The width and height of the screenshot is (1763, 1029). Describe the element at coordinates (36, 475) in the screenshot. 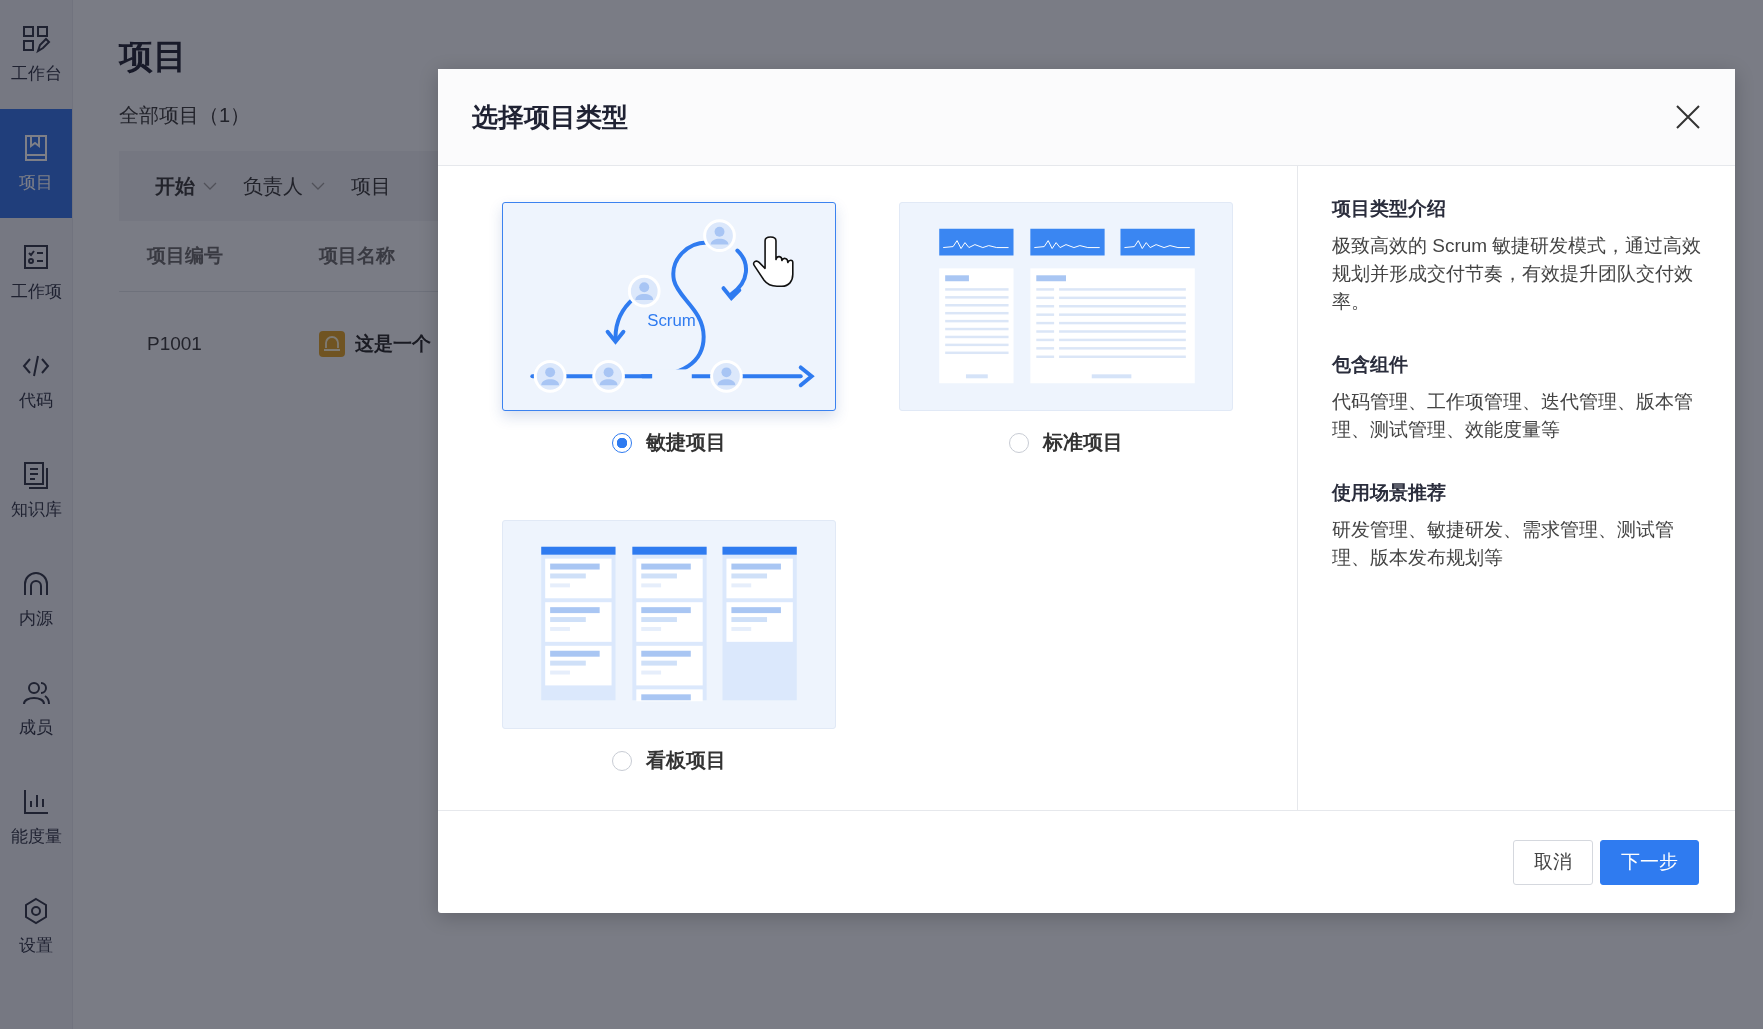

I see `document-icon` at that location.